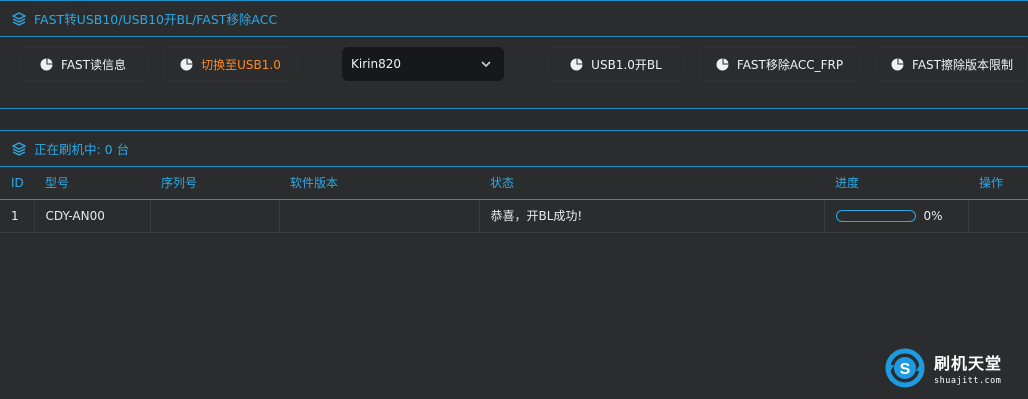  What do you see at coordinates (933, 215) in the screenshot?
I see `progress-text: 0%` at bounding box center [933, 215].